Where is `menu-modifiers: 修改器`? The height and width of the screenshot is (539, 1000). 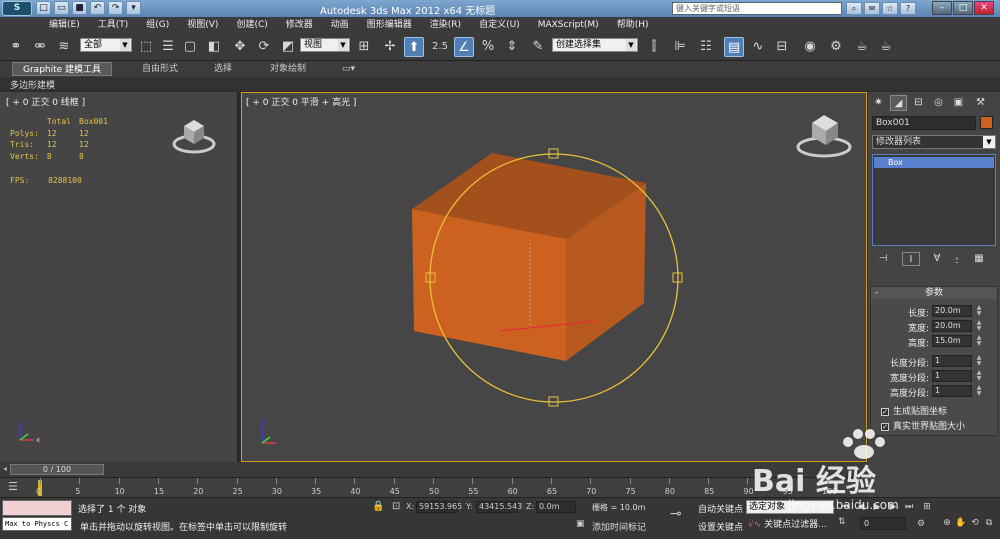
menu-modifiers: 修改器 is located at coordinates (299, 25).